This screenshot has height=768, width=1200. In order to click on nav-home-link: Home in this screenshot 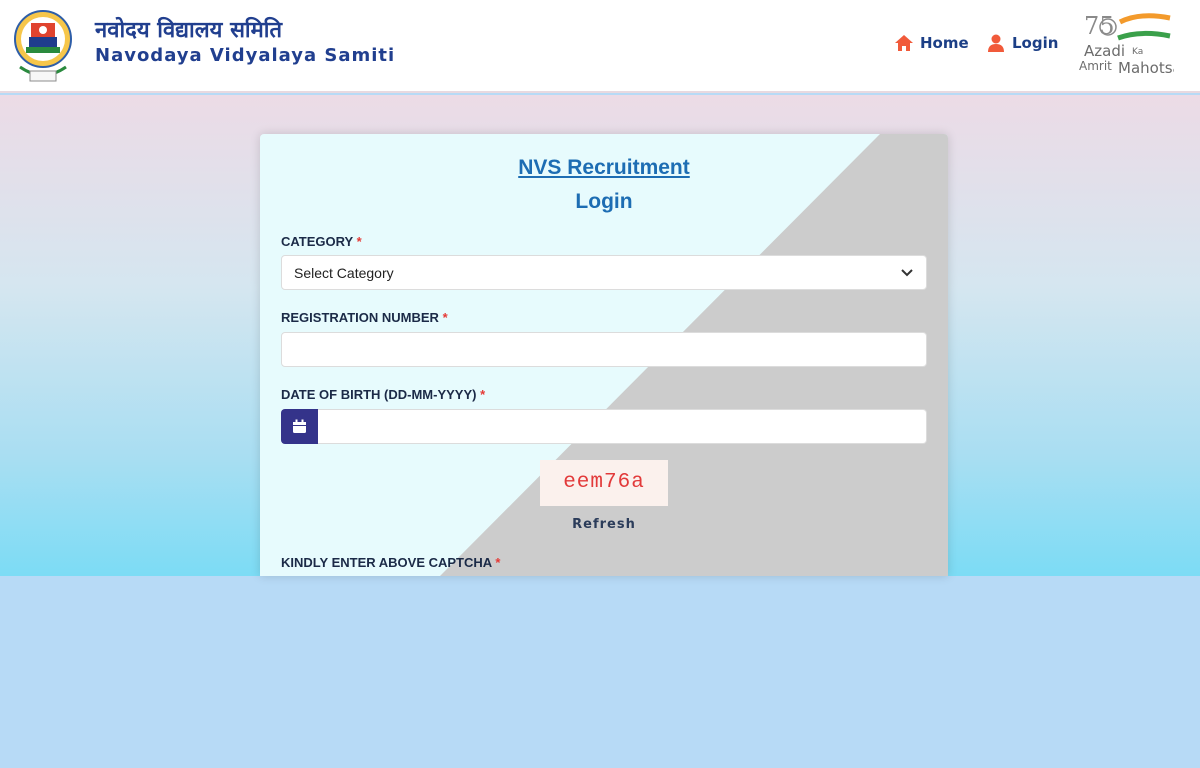, I will do `click(931, 43)`.